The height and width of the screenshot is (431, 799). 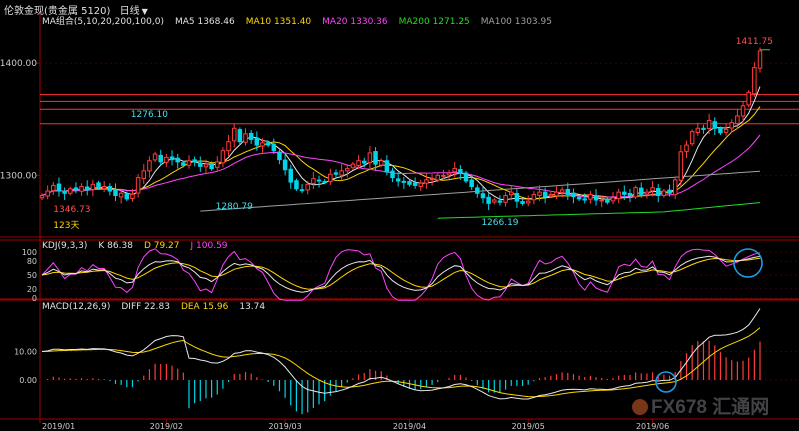 What do you see at coordinates (252, 307) in the screenshot?
I see `indicator-value: 13.74` at bounding box center [252, 307].